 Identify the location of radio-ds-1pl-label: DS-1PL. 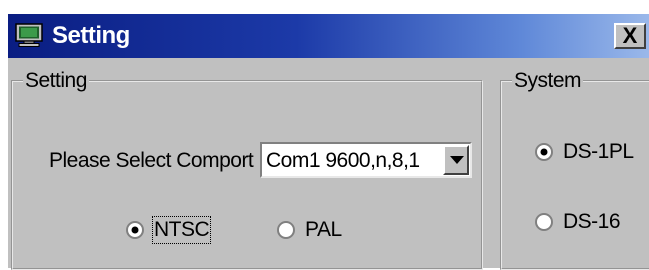
(598, 151).